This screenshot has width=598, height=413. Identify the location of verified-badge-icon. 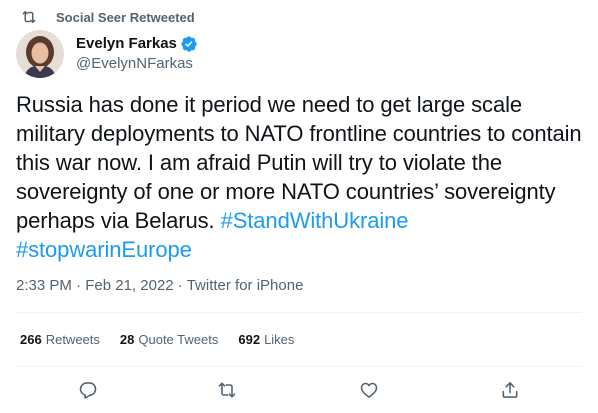
(189, 44).